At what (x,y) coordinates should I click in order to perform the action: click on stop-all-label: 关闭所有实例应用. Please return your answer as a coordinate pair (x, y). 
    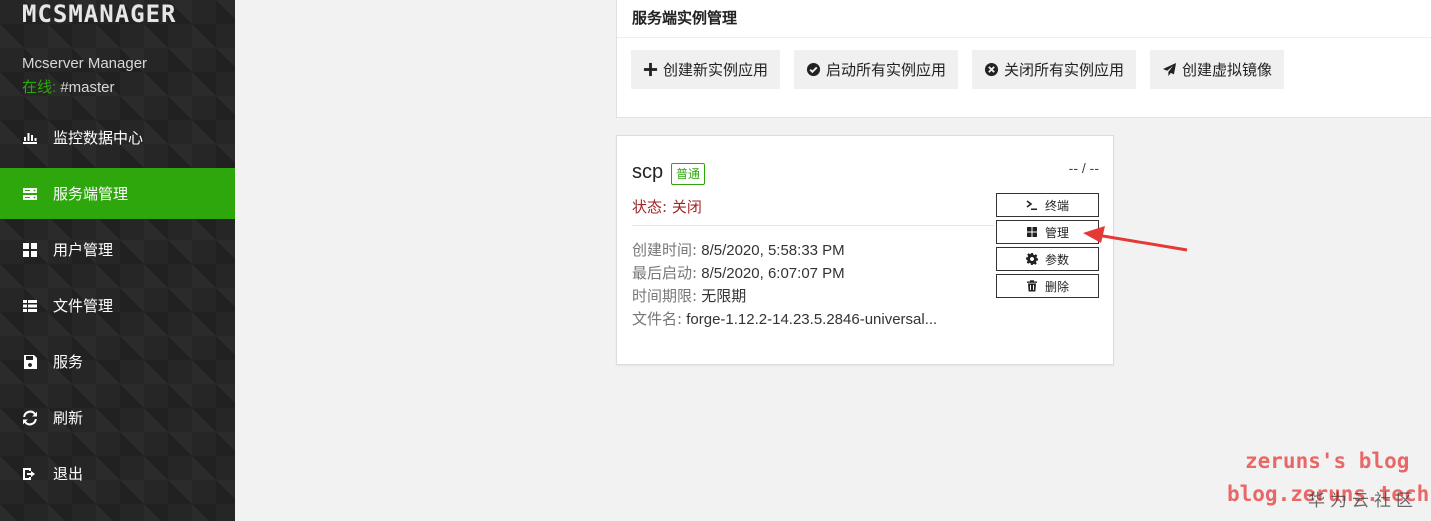
    Looking at the image, I should click on (1064, 70).